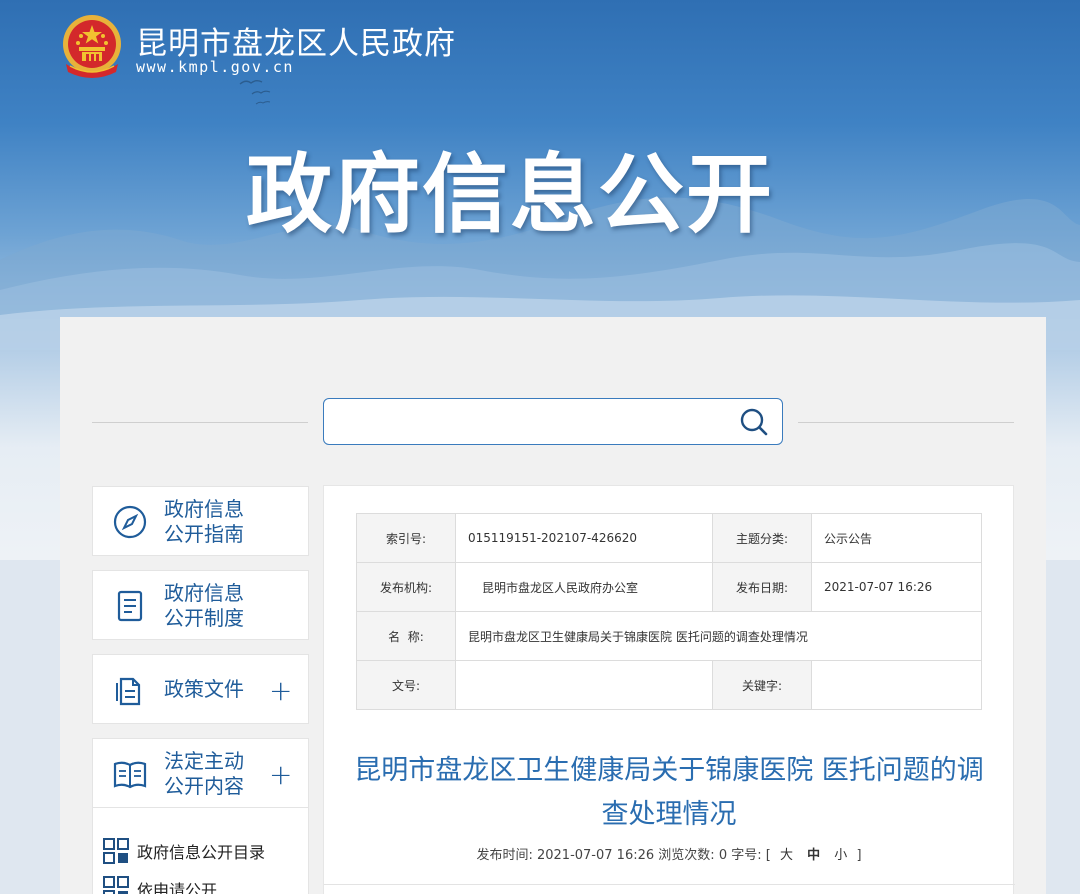 The width and height of the screenshot is (1080, 894). Describe the element at coordinates (859, 855) in the screenshot. I see `bracket-close: ]` at that location.